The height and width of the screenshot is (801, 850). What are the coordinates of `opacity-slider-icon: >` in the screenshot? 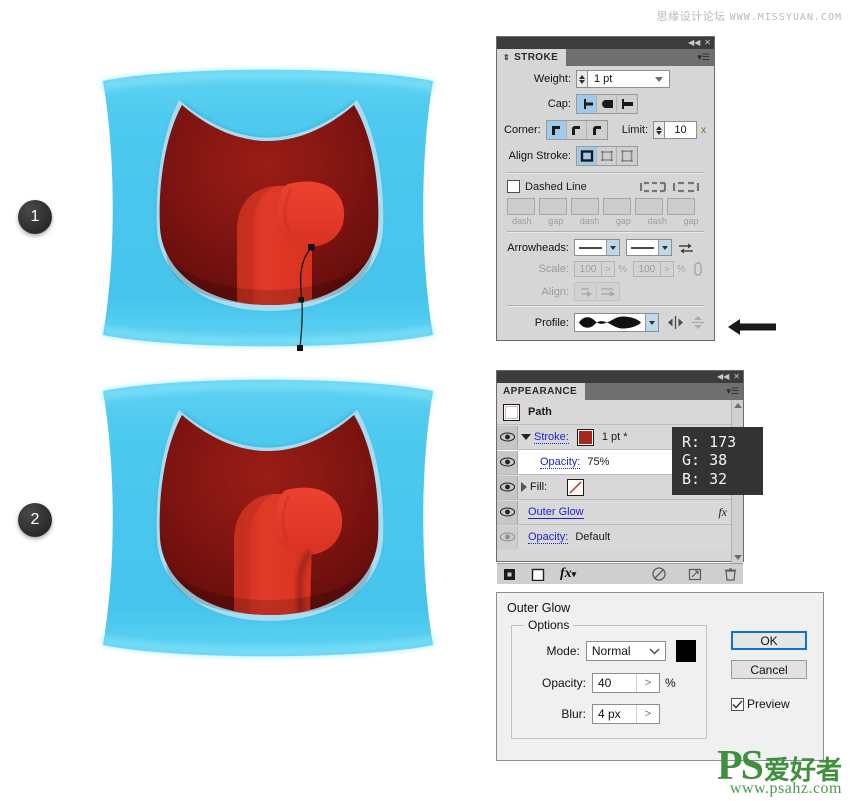 It's located at (647, 683).